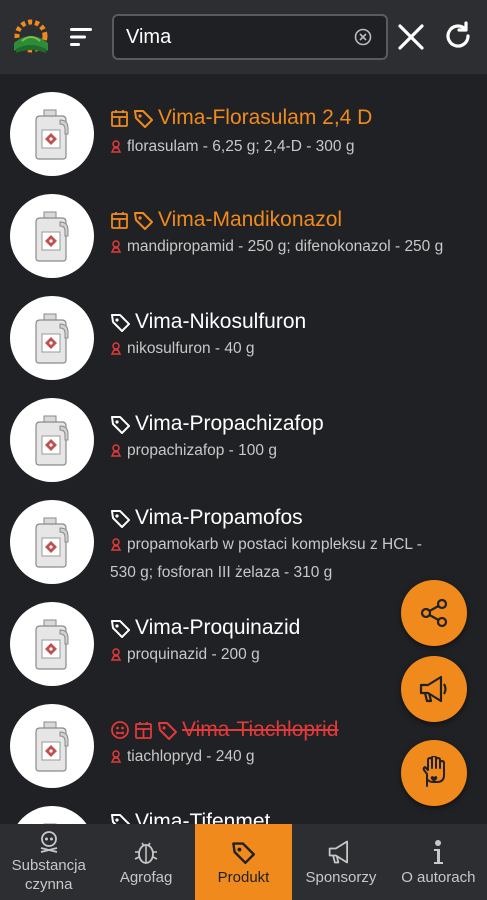  What do you see at coordinates (193, 654) in the screenshot?
I see `product-substance: proquinazid - 200 g` at bounding box center [193, 654].